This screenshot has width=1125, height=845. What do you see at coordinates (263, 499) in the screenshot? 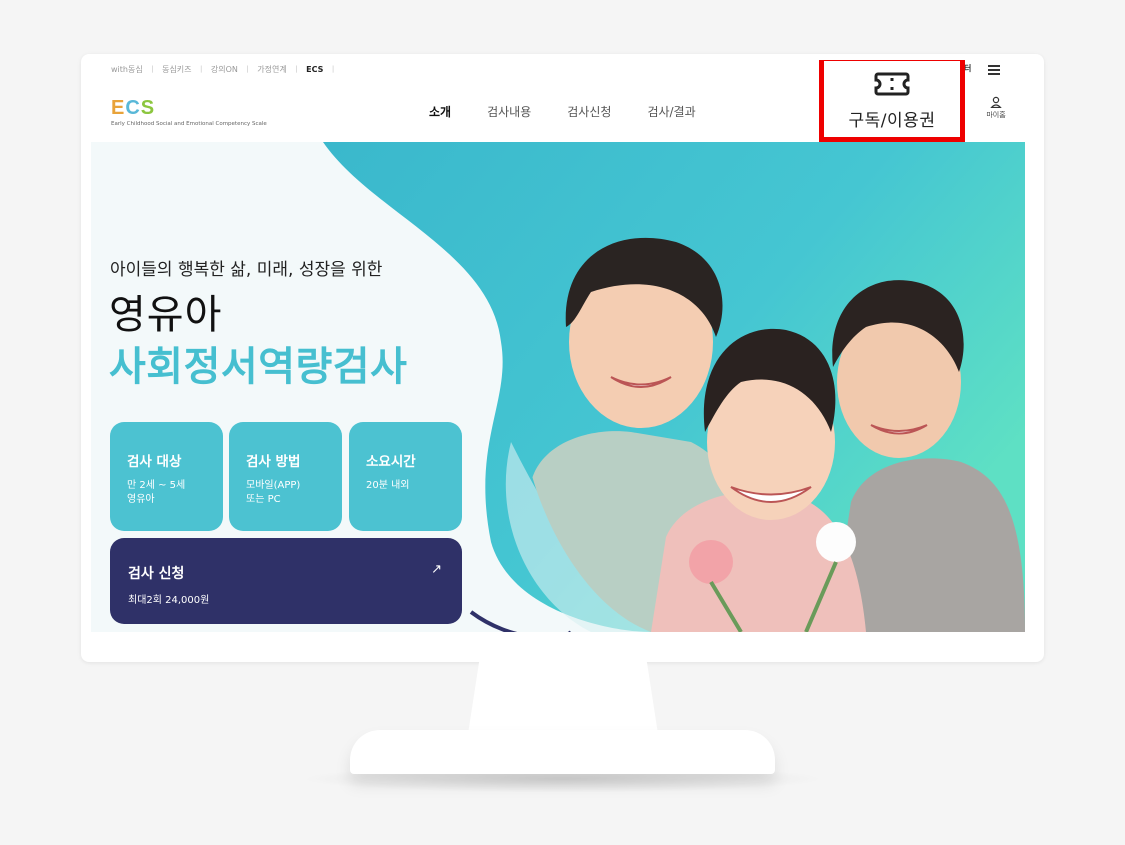
I see `card-method-desc2: 또는 PC` at bounding box center [263, 499].